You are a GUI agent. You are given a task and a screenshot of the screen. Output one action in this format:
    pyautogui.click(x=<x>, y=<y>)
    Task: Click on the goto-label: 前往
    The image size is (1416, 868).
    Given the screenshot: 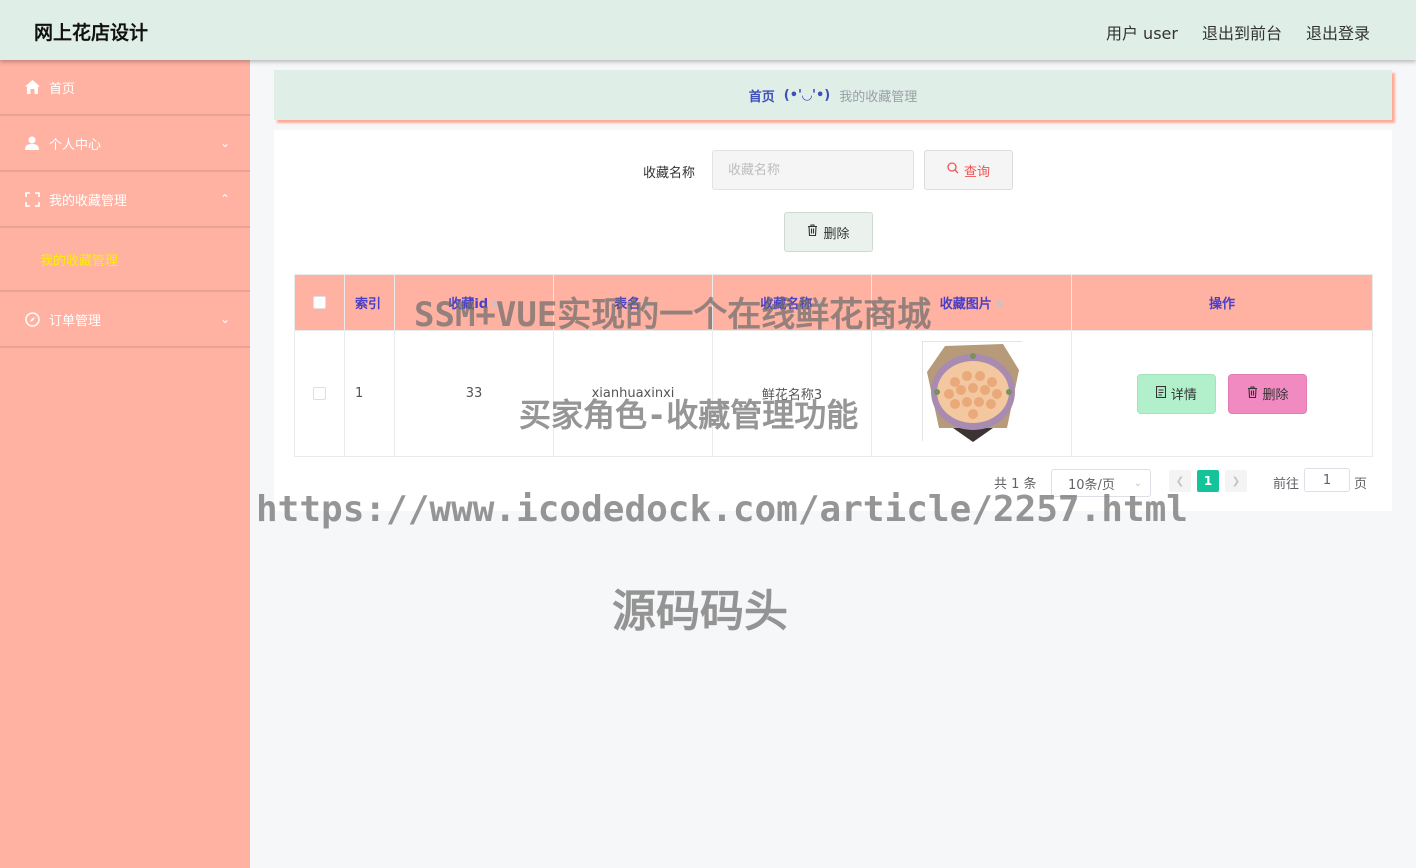 What is the action you would take?
    pyautogui.click(x=1286, y=484)
    